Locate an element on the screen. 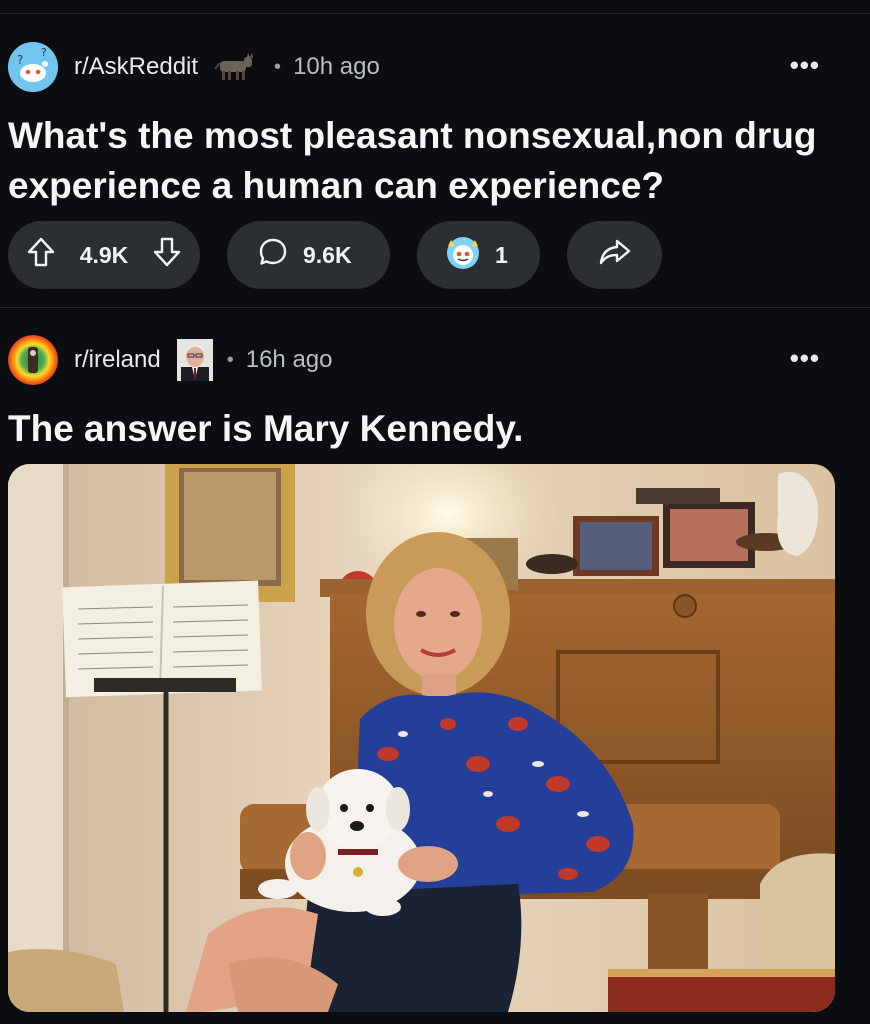  comment-count: 9.6K is located at coordinates (327, 254).